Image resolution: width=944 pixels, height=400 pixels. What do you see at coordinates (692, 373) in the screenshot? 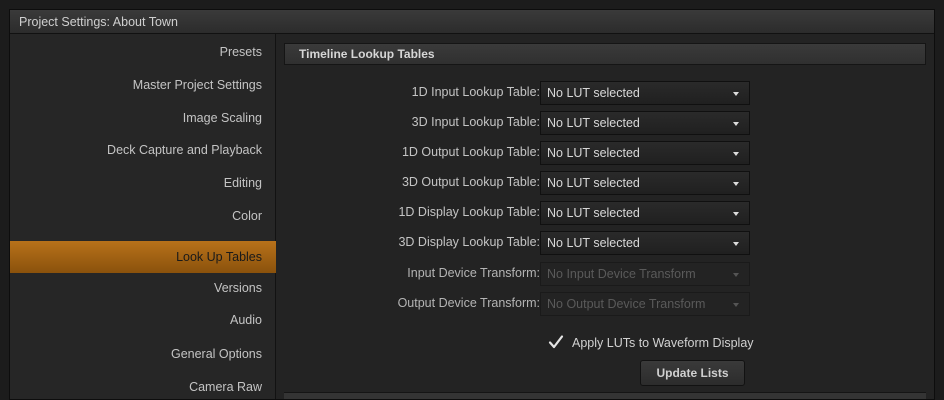
I see `update-lists-button: Update Lists` at bounding box center [692, 373].